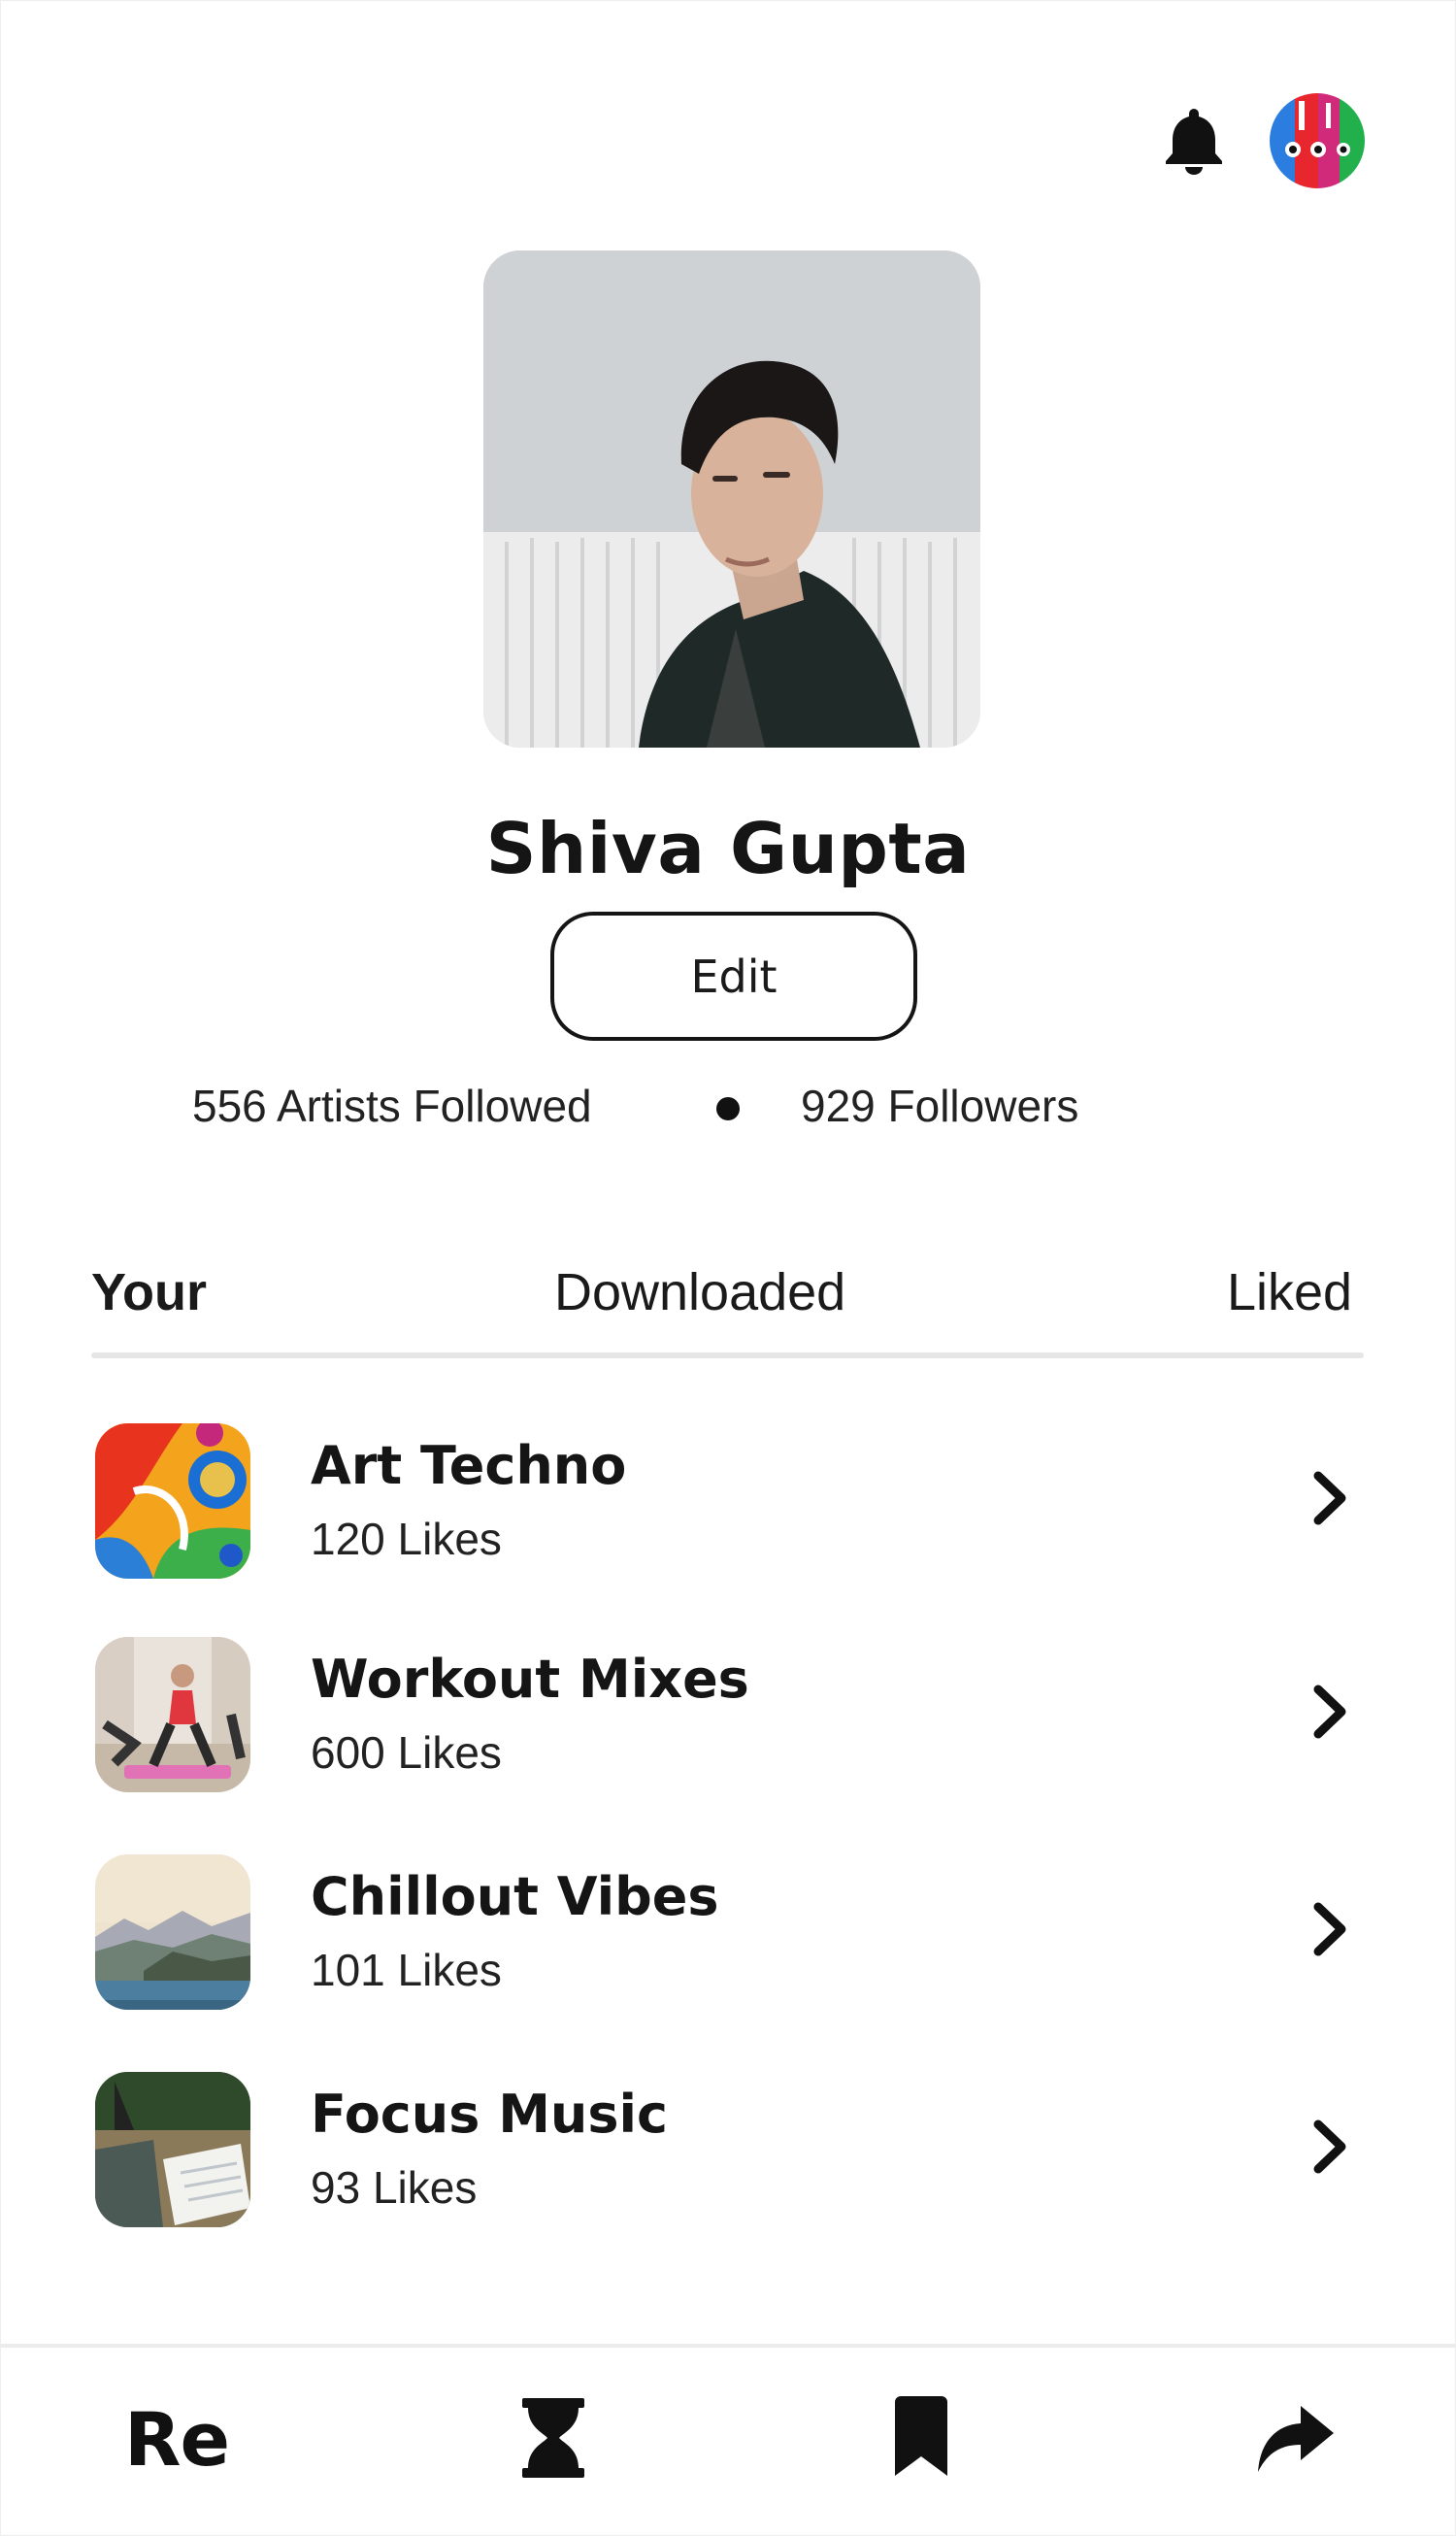 The image size is (1456, 2536). Describe the element at coordinates (406, 1752) in the screenshot. I see `playlist-likes: 600 Likes` at that location.